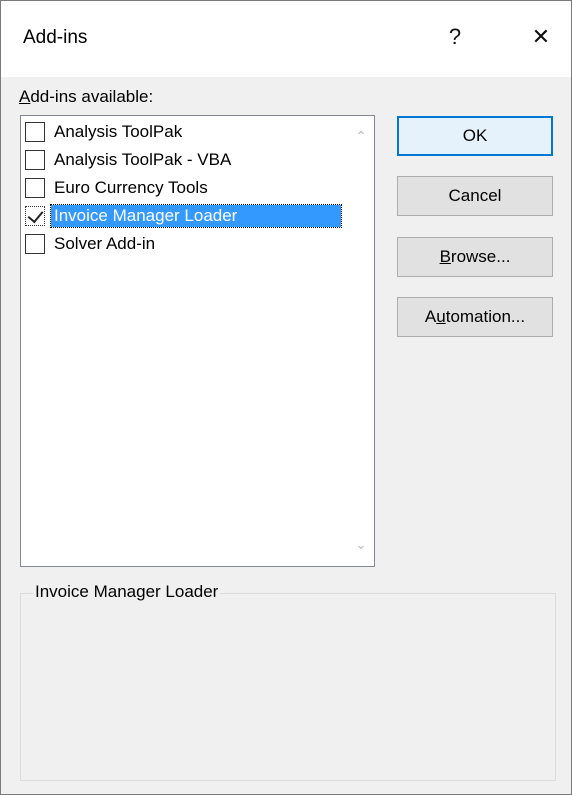 Image resolution: width=572 pixels, height=795 pixels. I want to click on list-item-invoice-manager-loader: Invoice Manager Loader, so click(185, 216).